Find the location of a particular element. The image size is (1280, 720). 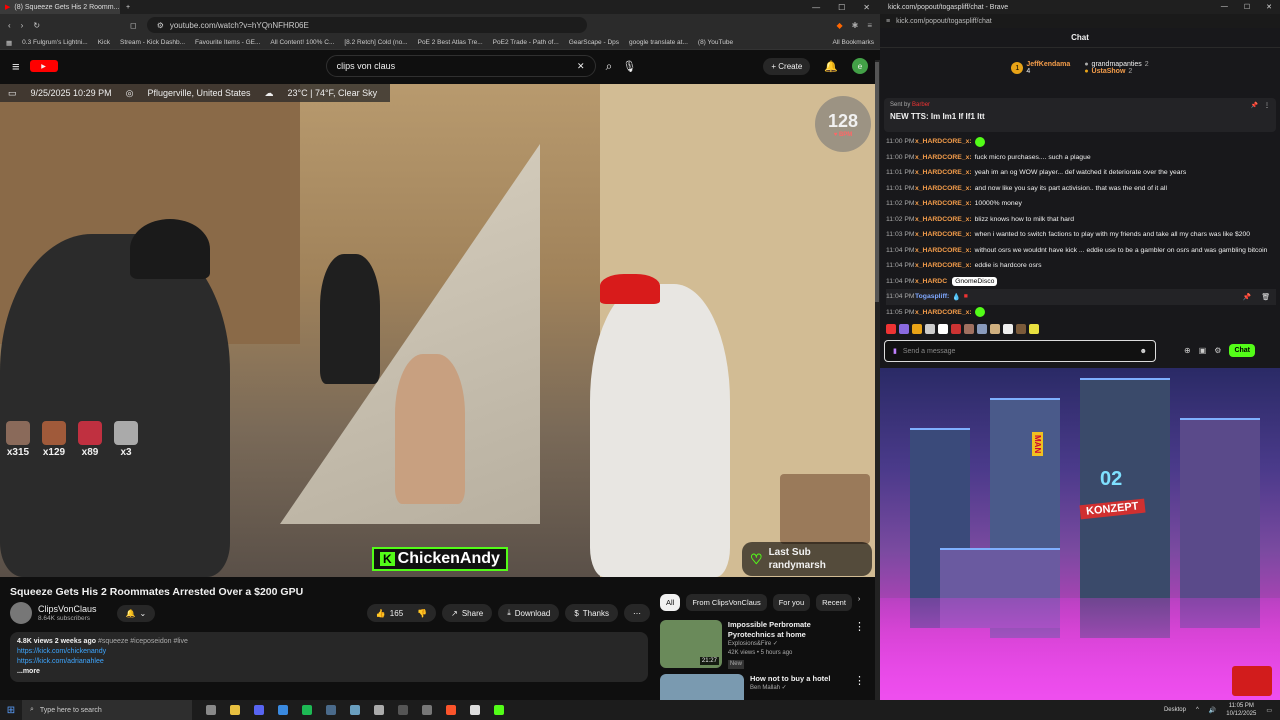

rec-title: How not to buy a hotel is located at coordinates (790, 678).